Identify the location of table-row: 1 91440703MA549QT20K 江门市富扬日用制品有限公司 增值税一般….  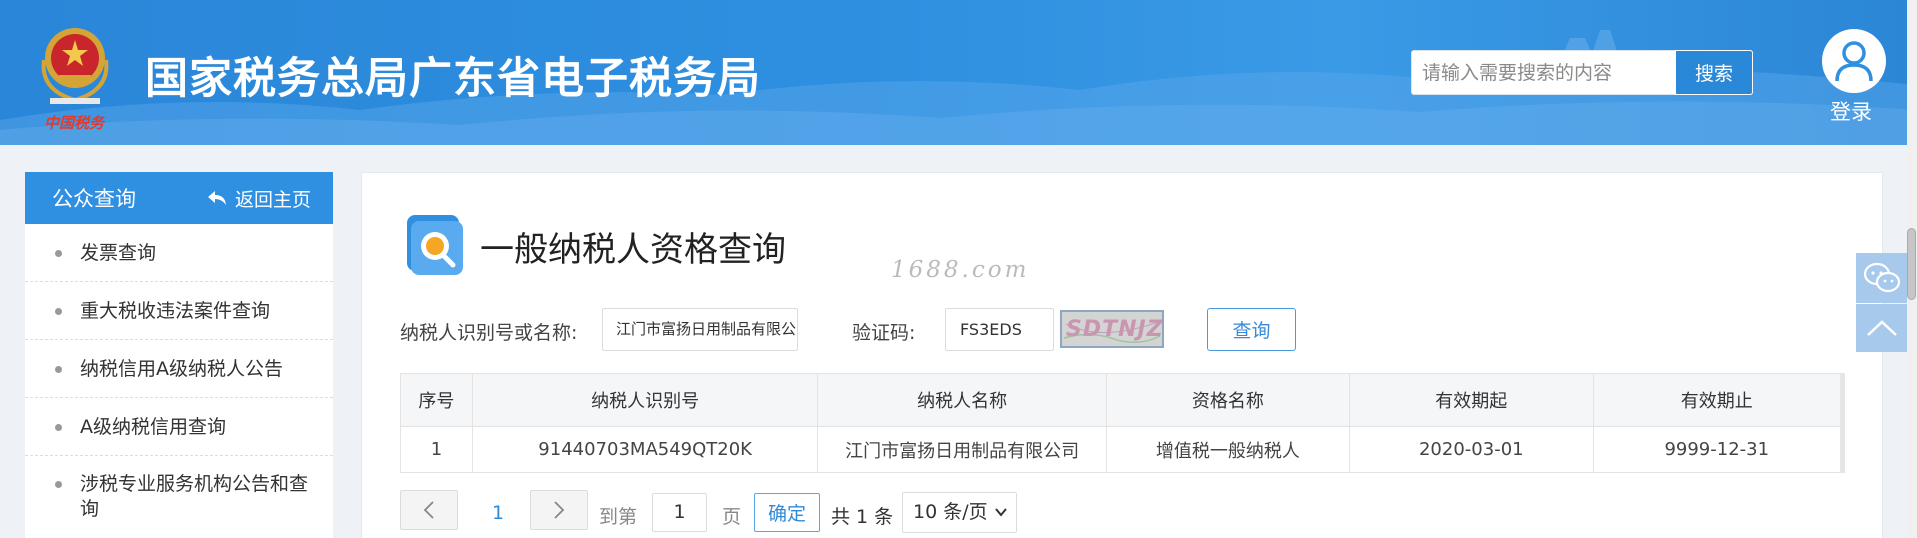
(1123, 449).